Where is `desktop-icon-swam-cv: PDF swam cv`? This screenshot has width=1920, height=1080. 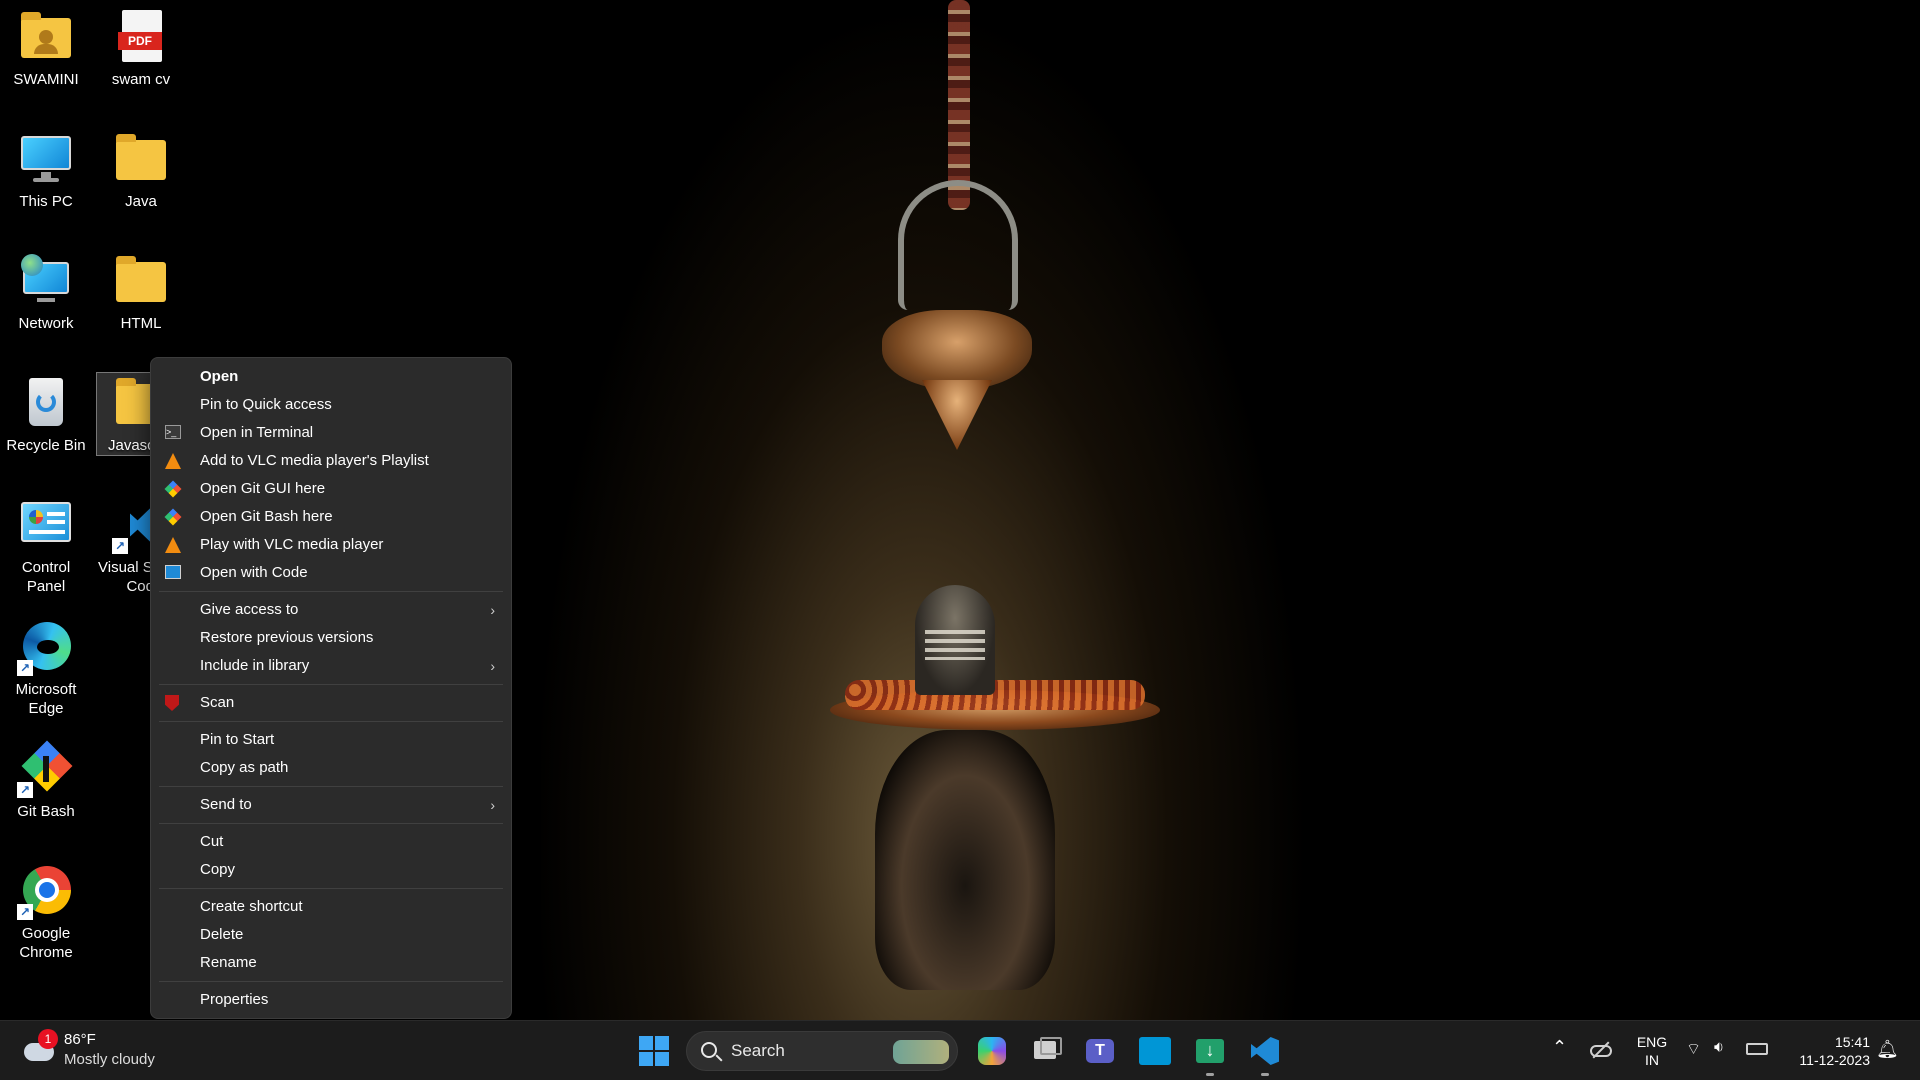
desktop-icon-swam-cv: PDF swam cv is located at coordinates (141, 49).